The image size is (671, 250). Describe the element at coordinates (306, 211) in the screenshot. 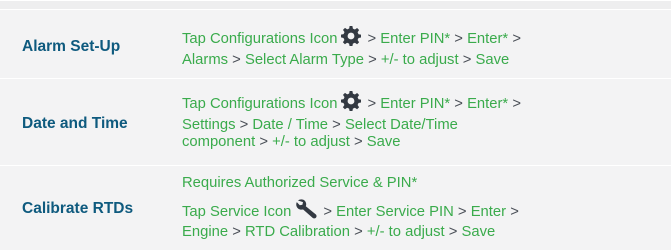

I see `wrench-icon` at that location.